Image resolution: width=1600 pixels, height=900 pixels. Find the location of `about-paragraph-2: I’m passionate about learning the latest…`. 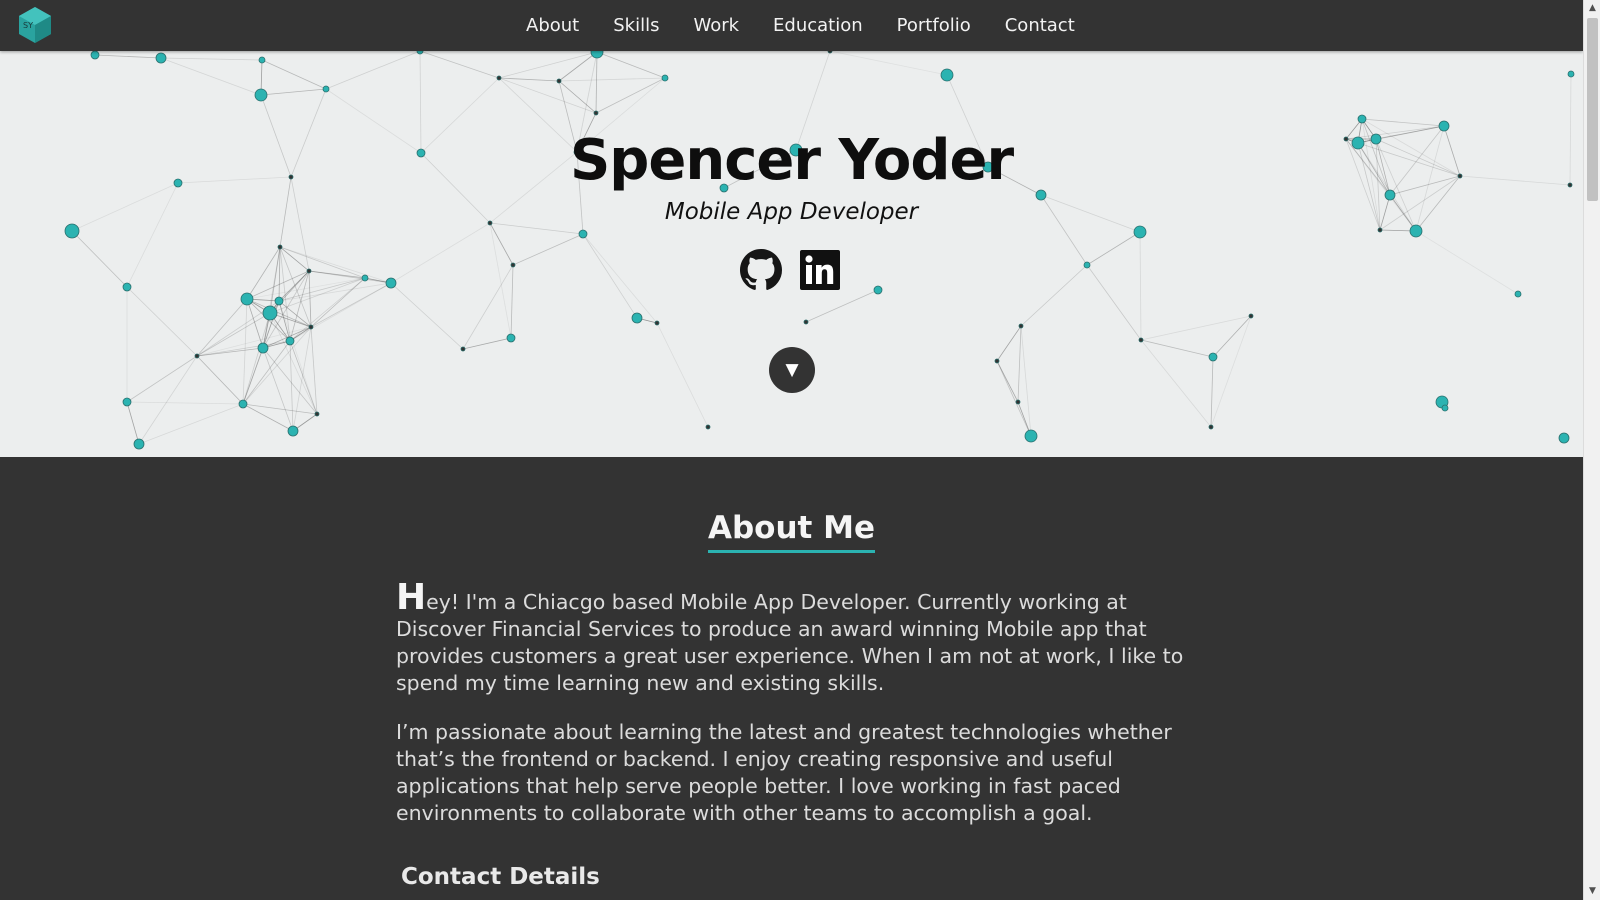

about-paragraph-2: I’m passionate about learning the latest… is located at coordinates (784, 772).